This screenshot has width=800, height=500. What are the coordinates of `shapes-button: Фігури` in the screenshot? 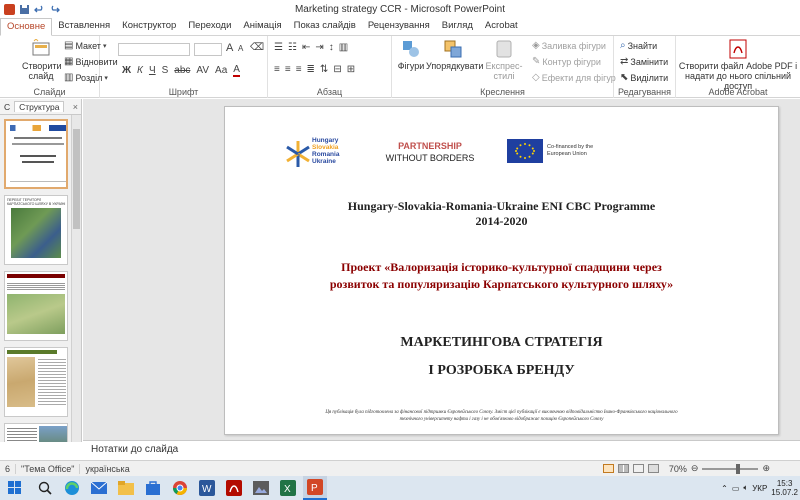 It's located at (411, 55).